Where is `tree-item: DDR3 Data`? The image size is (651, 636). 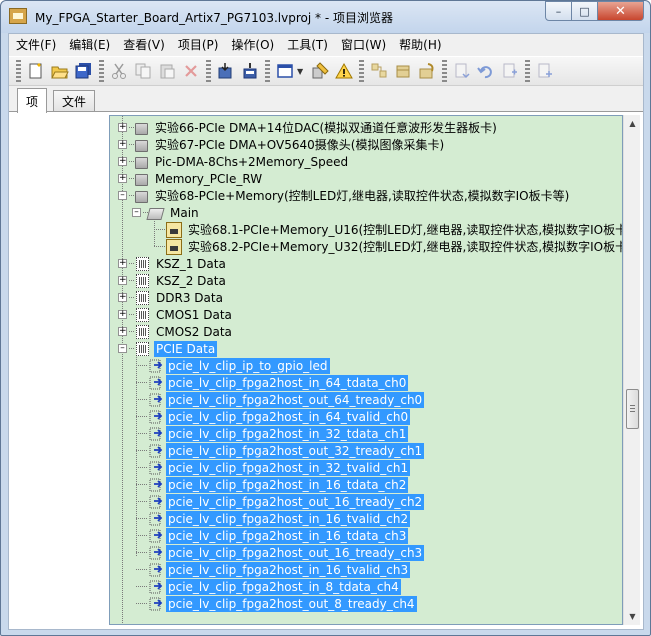
tree-item: DDR3 Data is located at coordinates (179, 297).